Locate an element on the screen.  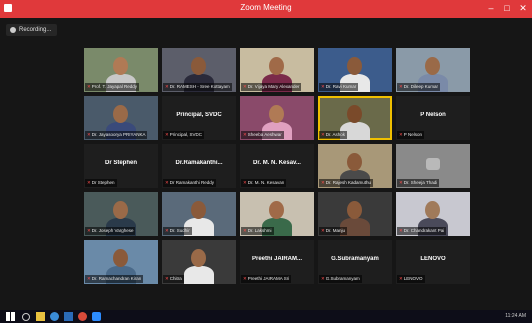
participant-tile: Dr. M. N. Kesav... ✕Dr. M. N. Kesavan is located at coordinates (277, 166).